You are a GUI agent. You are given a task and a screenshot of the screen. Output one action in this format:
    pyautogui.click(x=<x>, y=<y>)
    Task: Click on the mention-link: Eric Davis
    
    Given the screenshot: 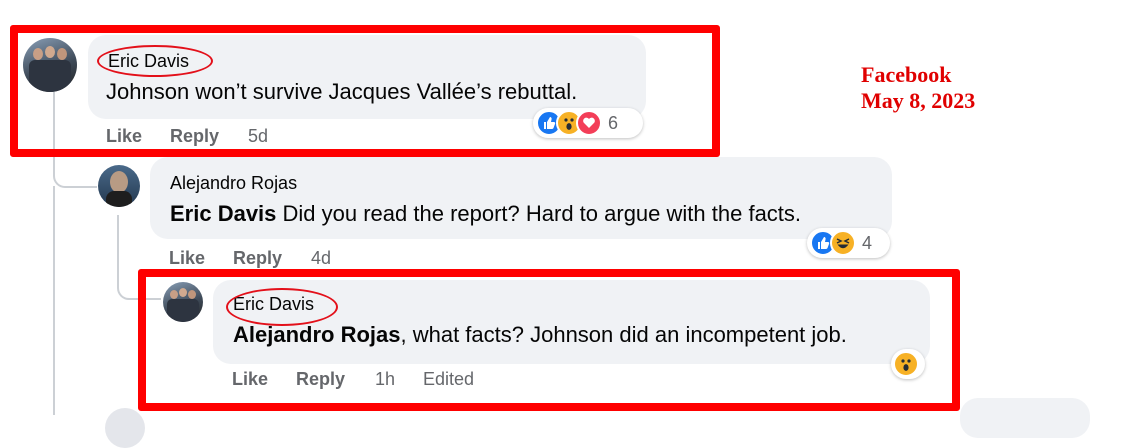 What is the action you would take?
    pyautogui.click(x=223, y=213)
    